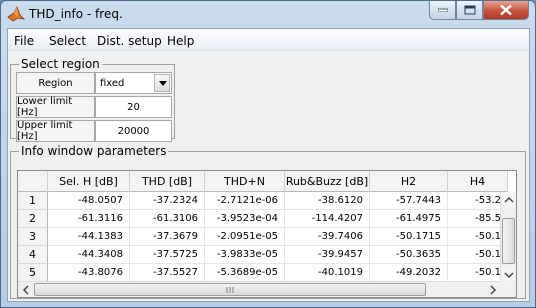  Describe the element at coordinates (33, 201) in the screenshot. I see `row-header: 1` at that location.